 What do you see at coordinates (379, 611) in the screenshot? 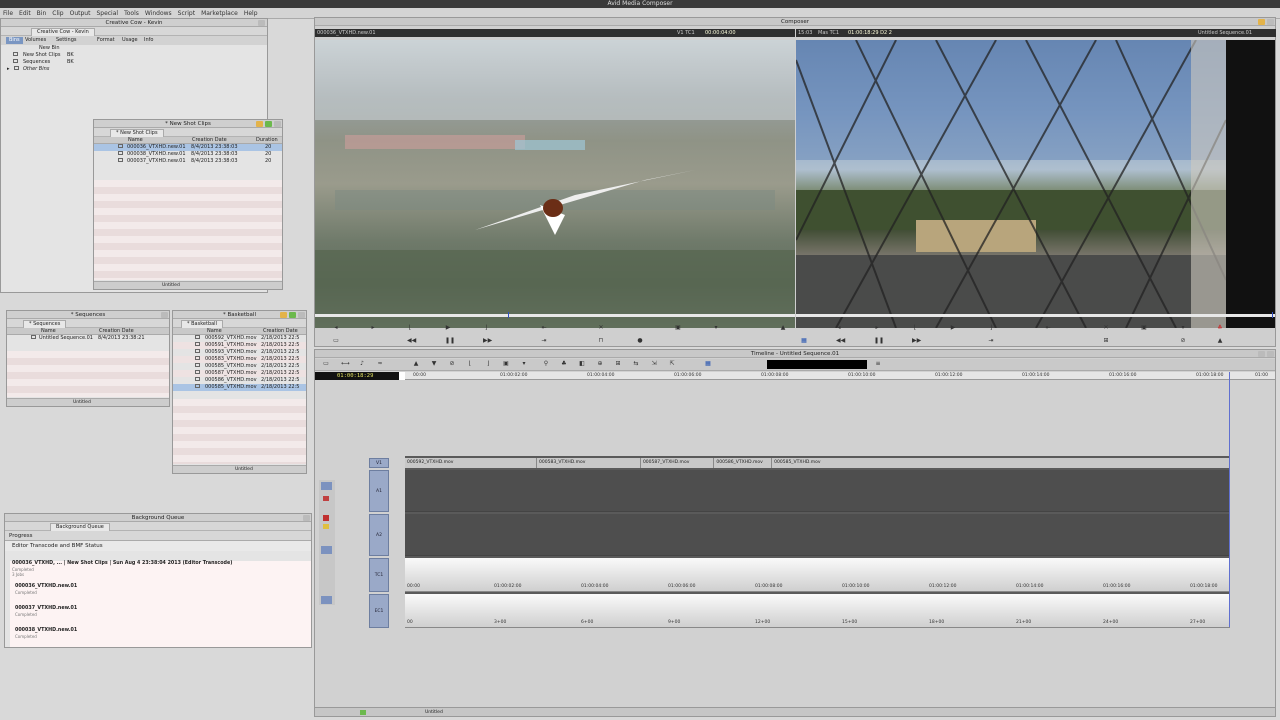
I see `track-header-ec1: EC1` at bounding box center [379, 611].